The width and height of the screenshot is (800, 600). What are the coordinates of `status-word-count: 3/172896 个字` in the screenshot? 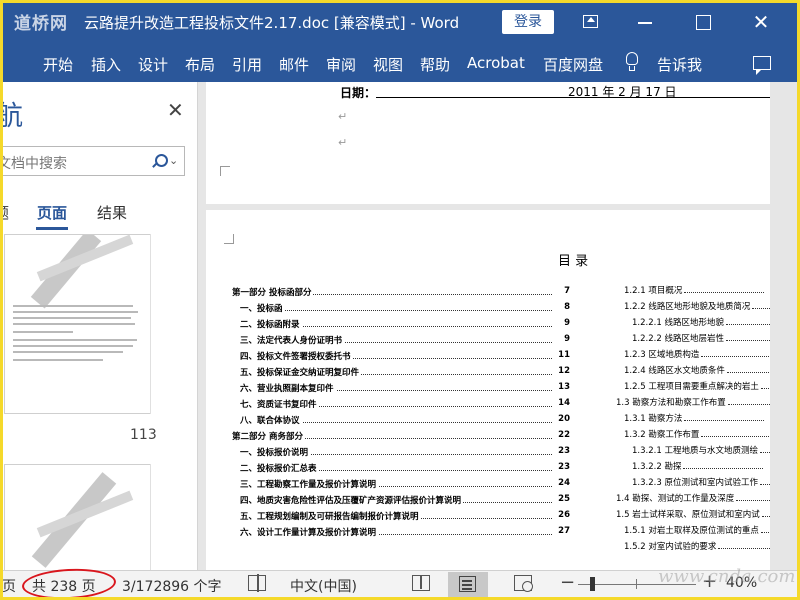 It's located at (172, 586).